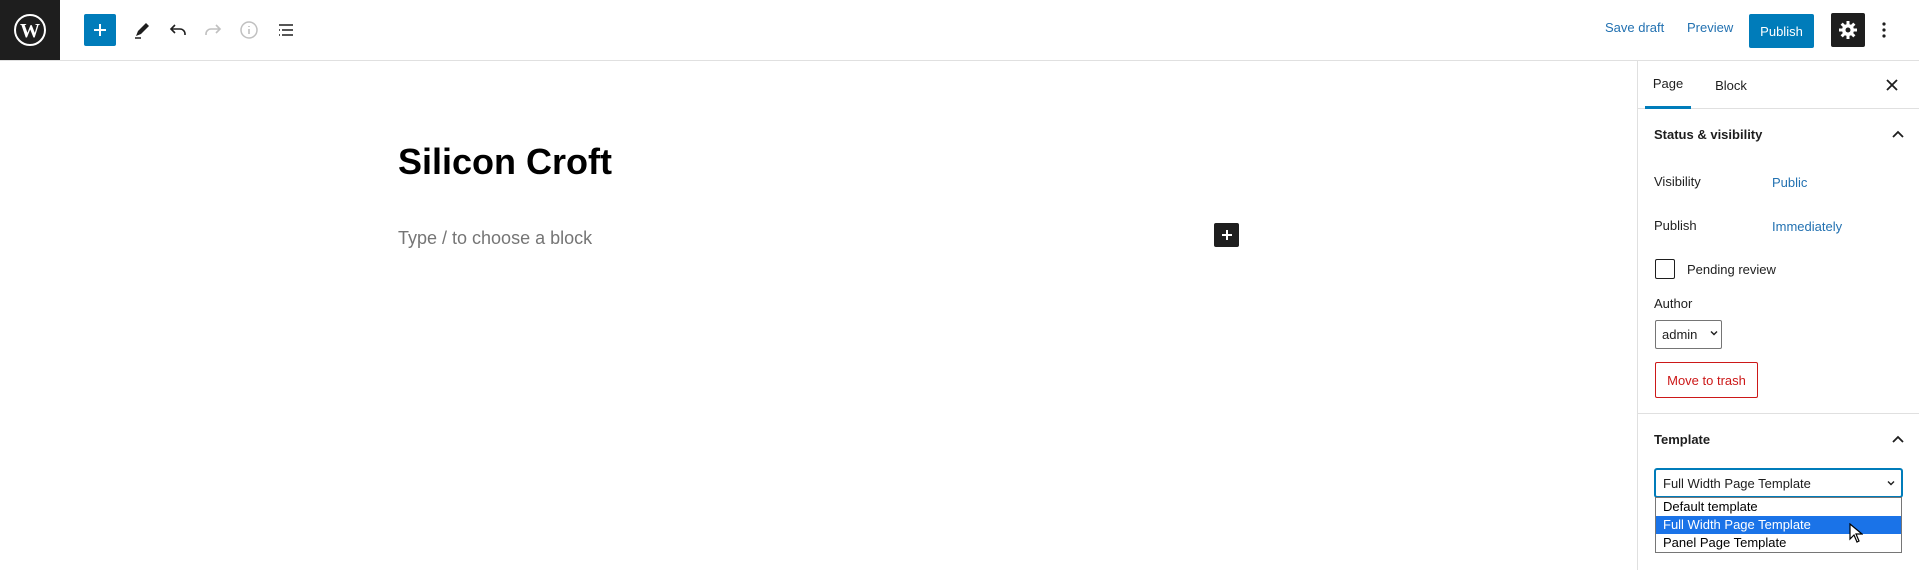 This screenshot has height=570, width=1919. I want to click on more-options-button, so click(1884, 30).